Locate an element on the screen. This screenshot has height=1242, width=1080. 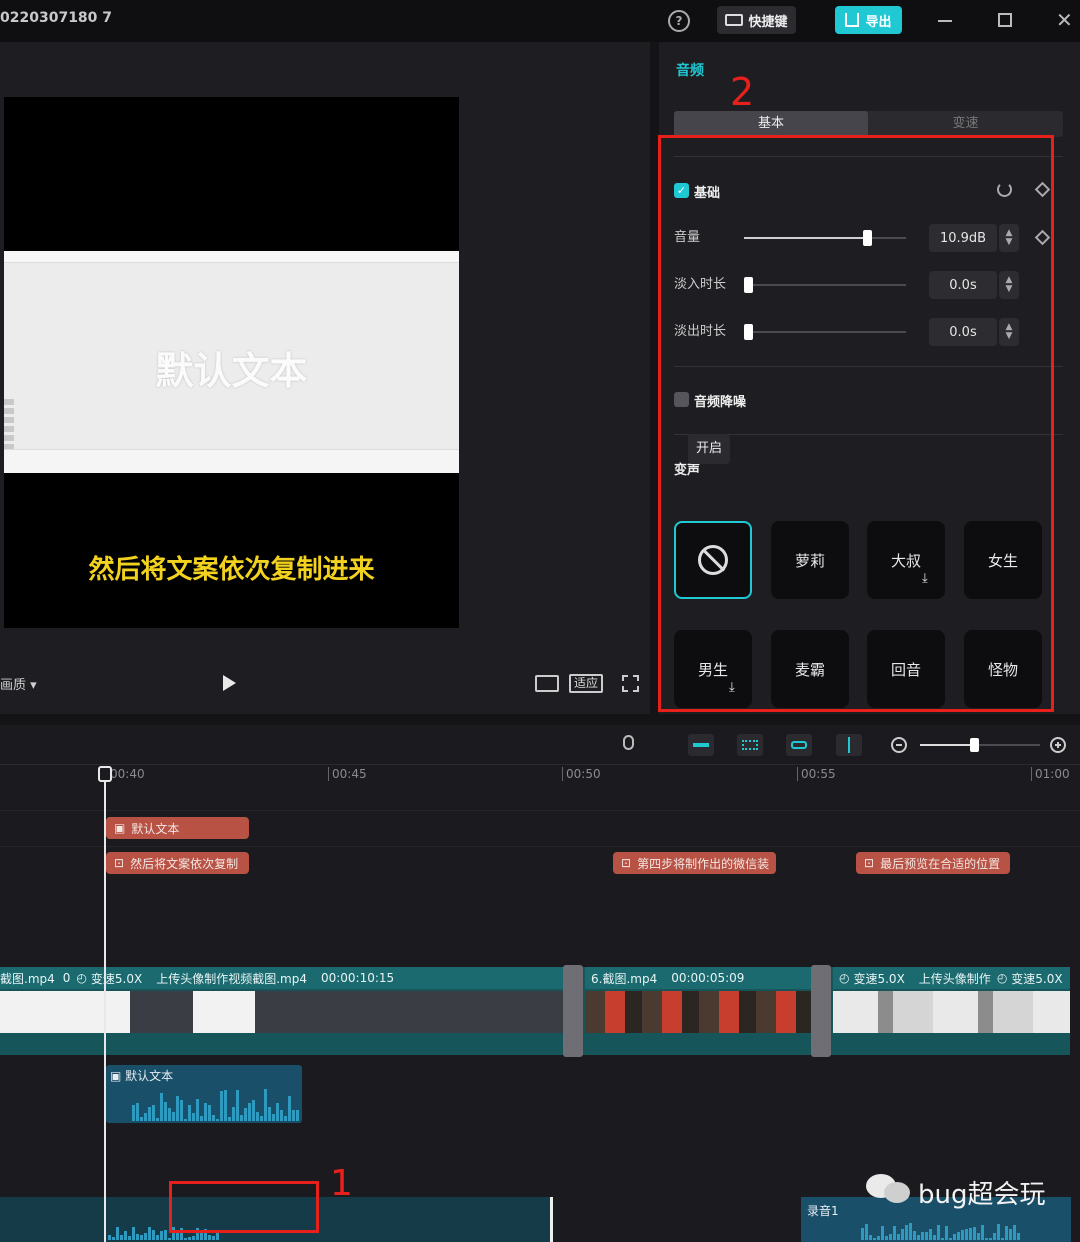
recording-label: 录音1 is located at coordinates (823, 1211).